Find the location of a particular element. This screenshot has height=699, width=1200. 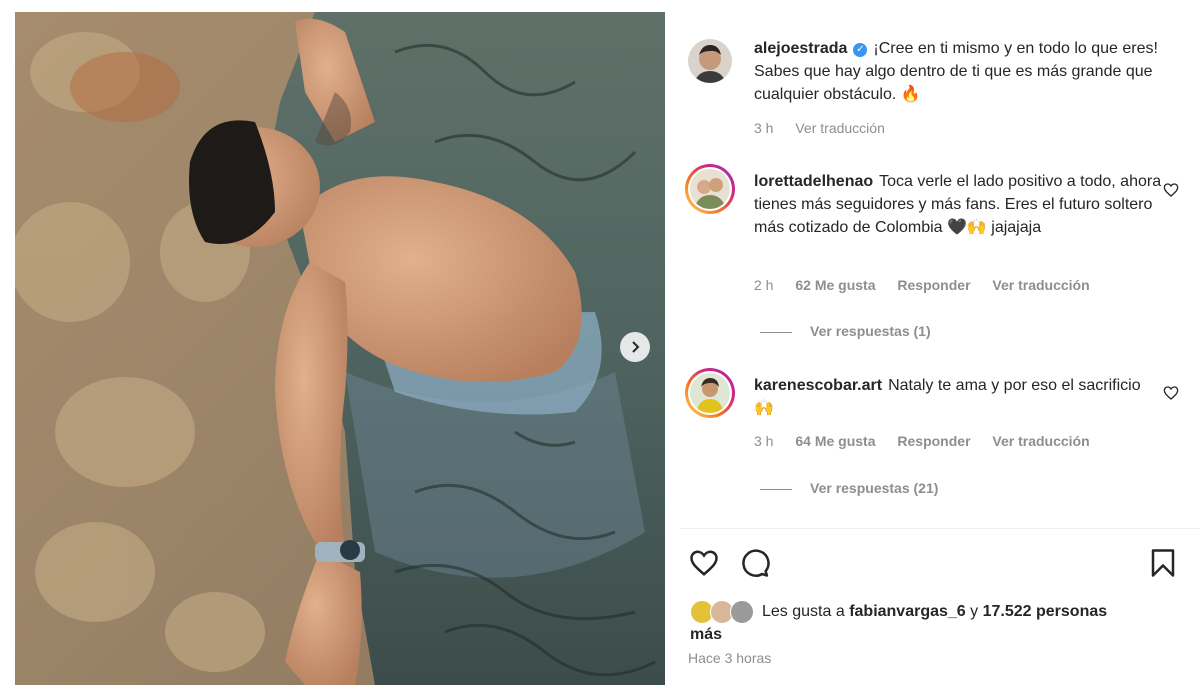

comment-likes: 62 Me gusta is located at coordinates (835, 285).